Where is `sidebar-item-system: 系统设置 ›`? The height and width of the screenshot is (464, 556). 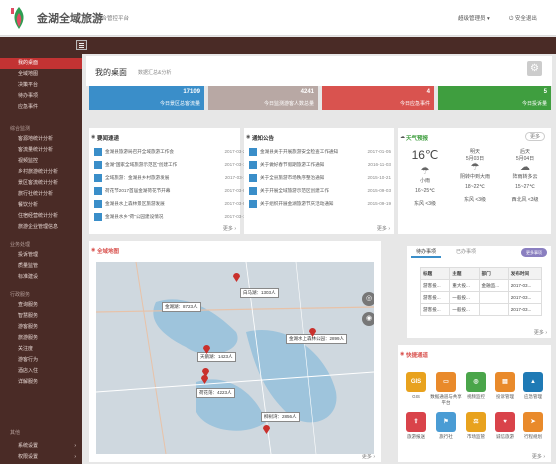
sidebar-item-system: 系统设置 › is located at coordinates (41, 446).